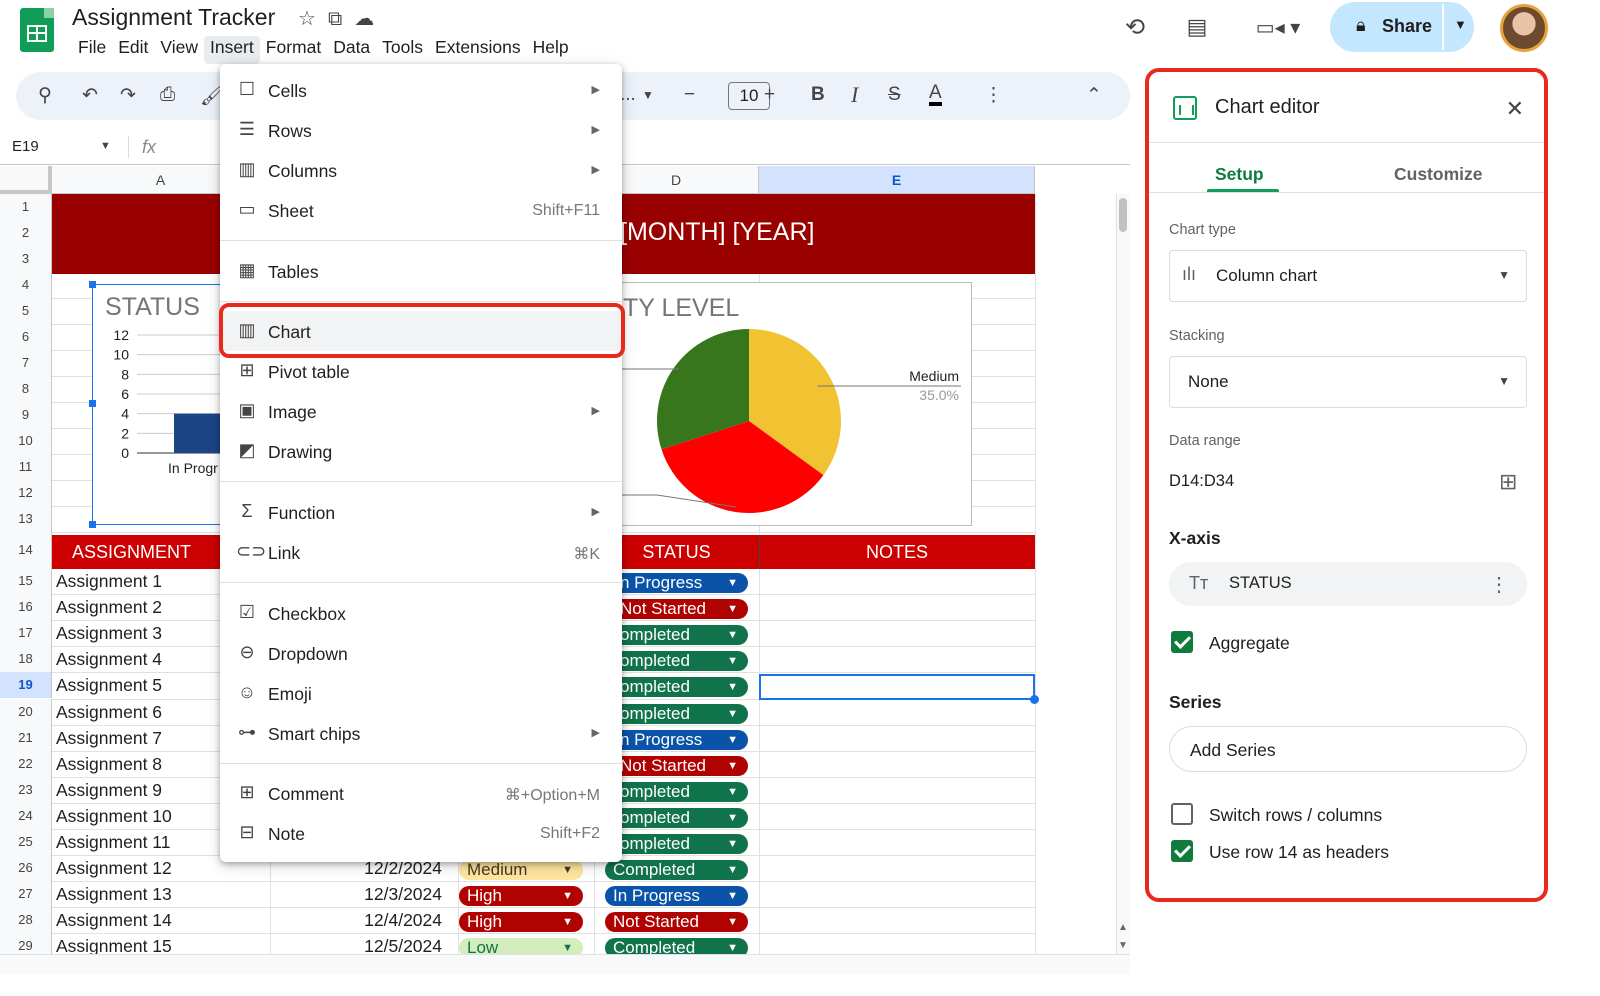 Image resolution: width=1600 pixels, height=996 pixels. I want to click on chart-type-select: ılı Column chart ▼, so click(1348, 276).